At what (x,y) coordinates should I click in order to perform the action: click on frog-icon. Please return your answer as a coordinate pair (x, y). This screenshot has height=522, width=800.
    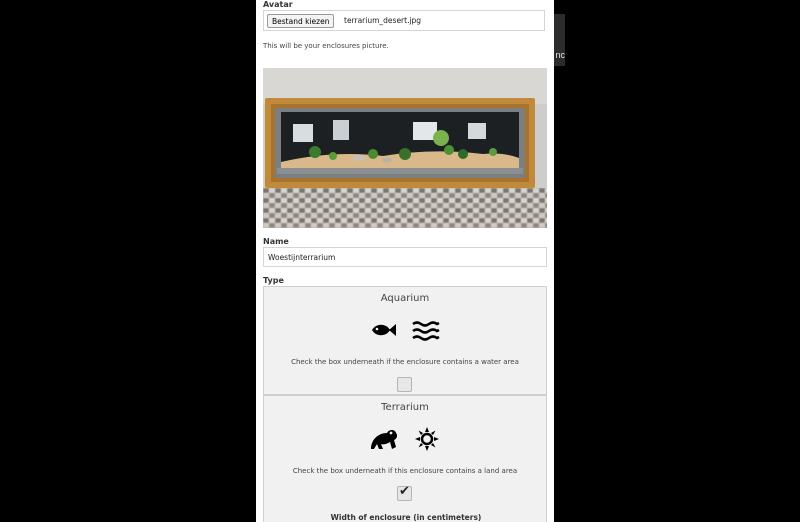
    Looking at the image, I should click on (384, 439).